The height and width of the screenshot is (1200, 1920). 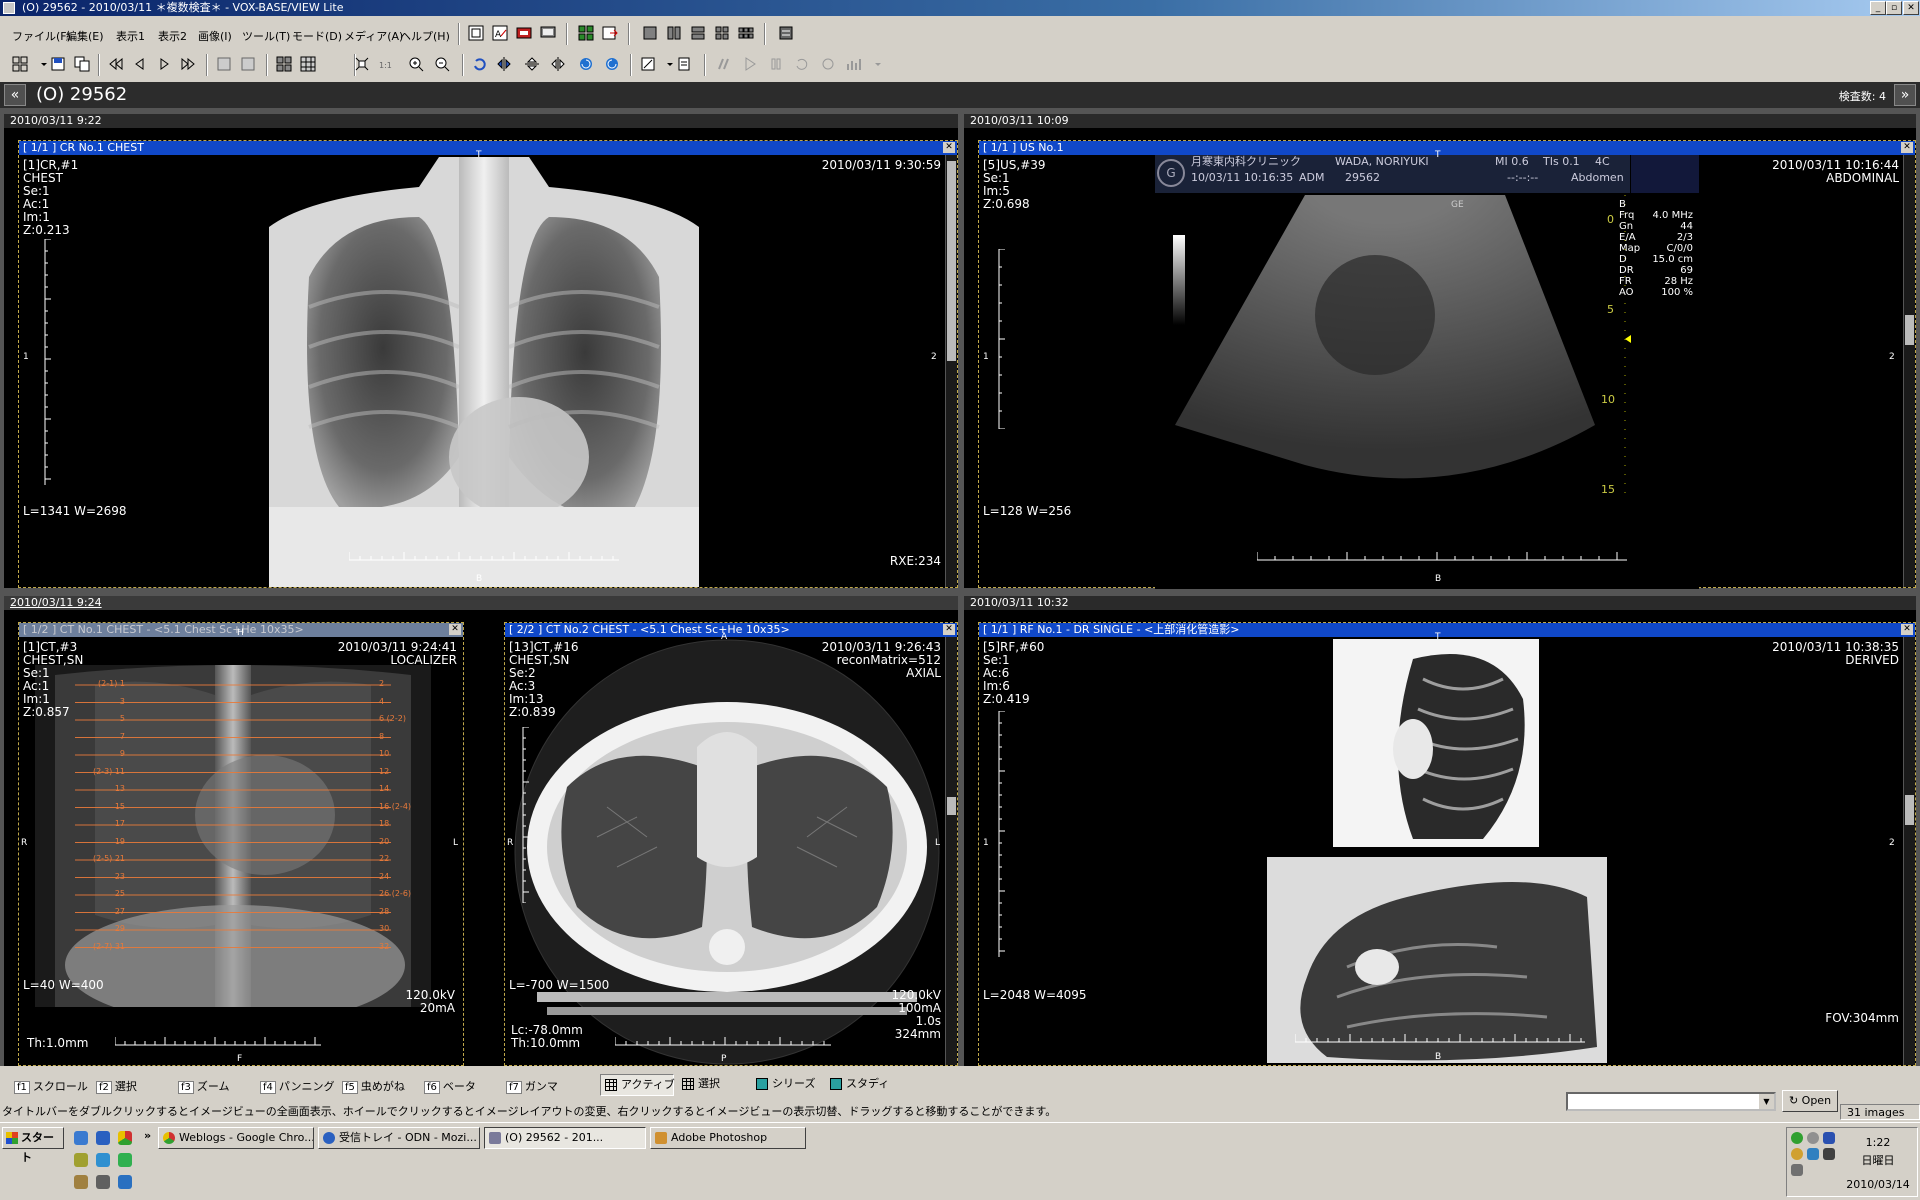 I want to click on film-icon, so click(x=524, y=33).